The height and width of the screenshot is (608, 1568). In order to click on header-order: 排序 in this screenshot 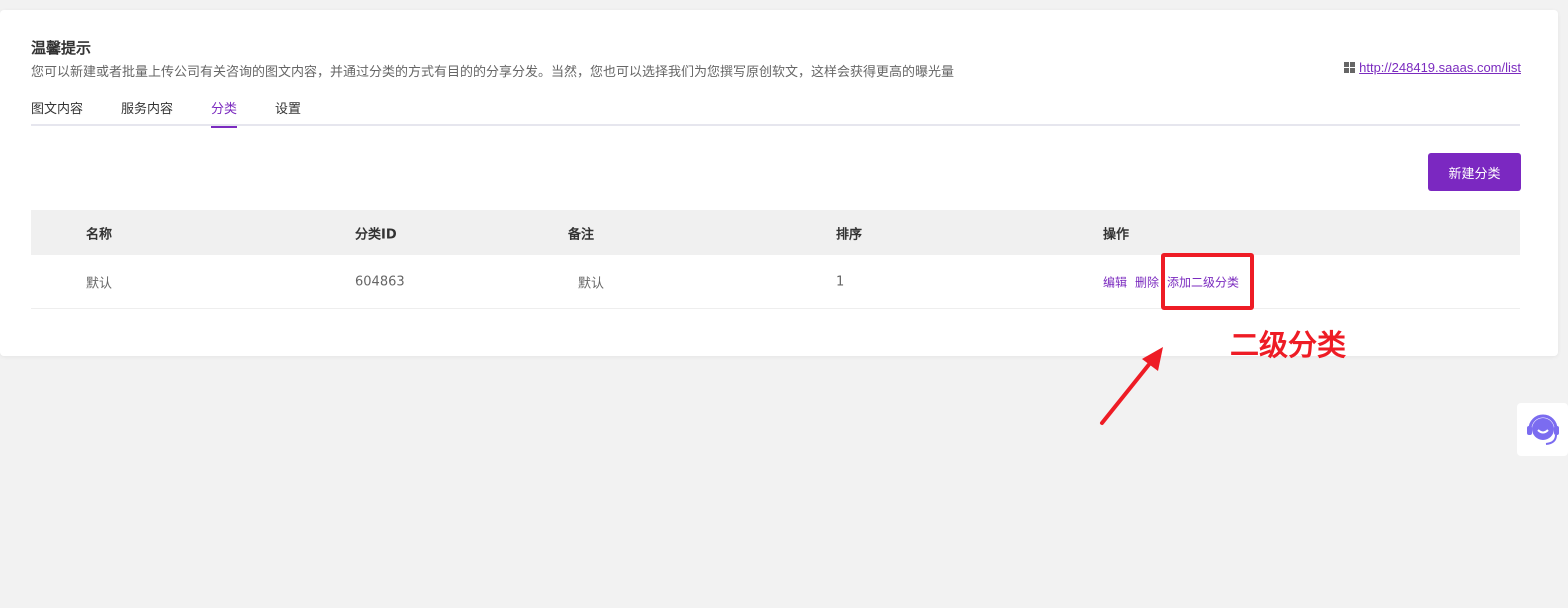, I will do `click(849, 234)`.